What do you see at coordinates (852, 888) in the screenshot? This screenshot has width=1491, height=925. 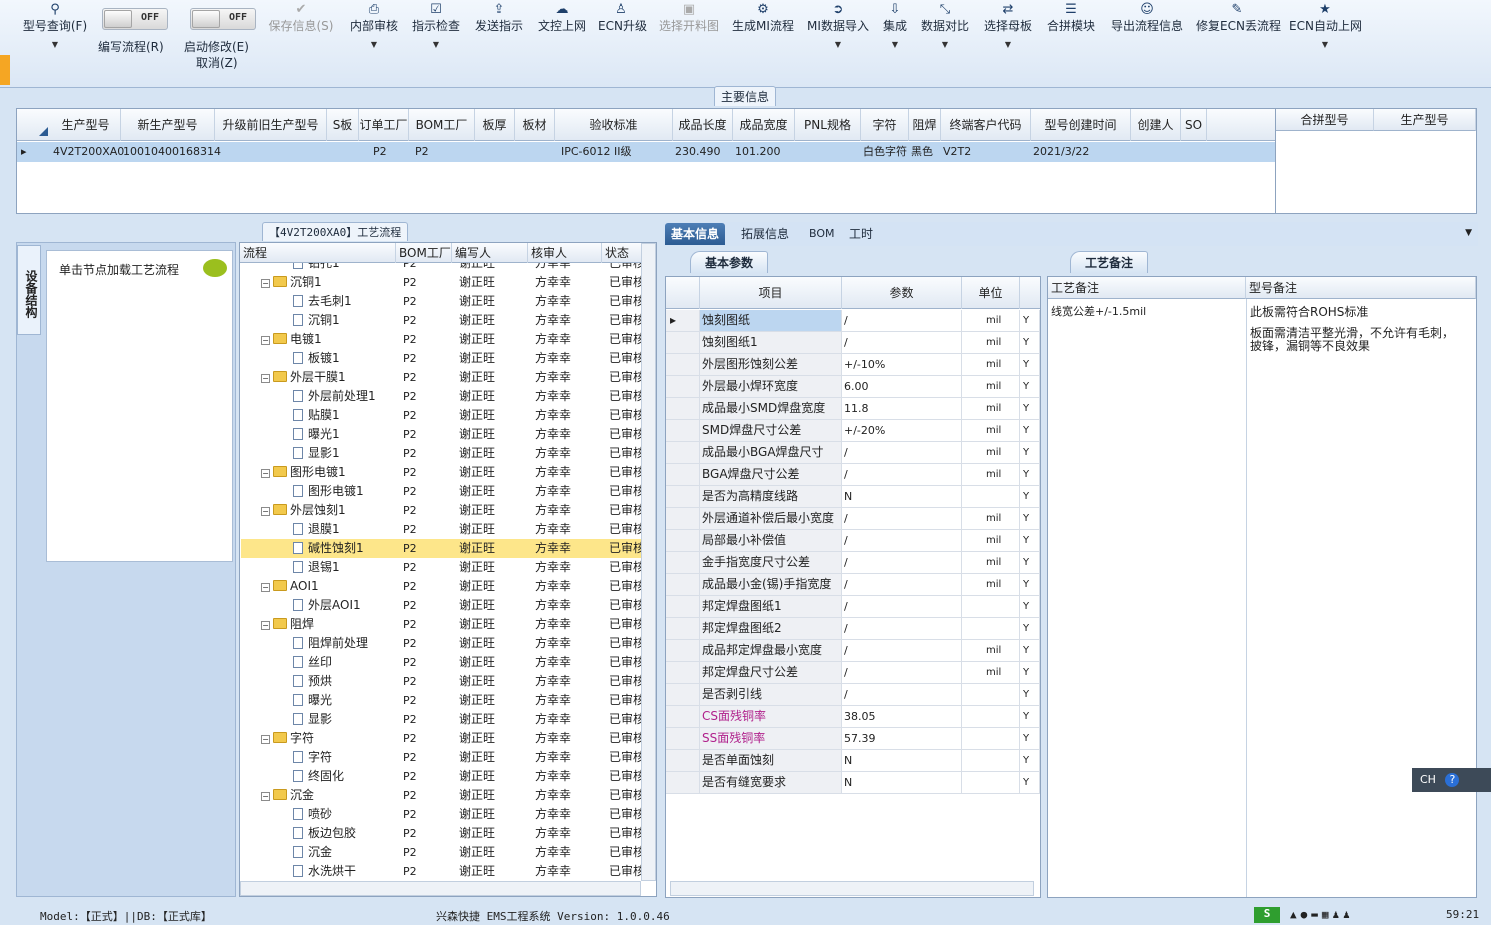 I see `params-hscroll` at bounding box center [852, 888].